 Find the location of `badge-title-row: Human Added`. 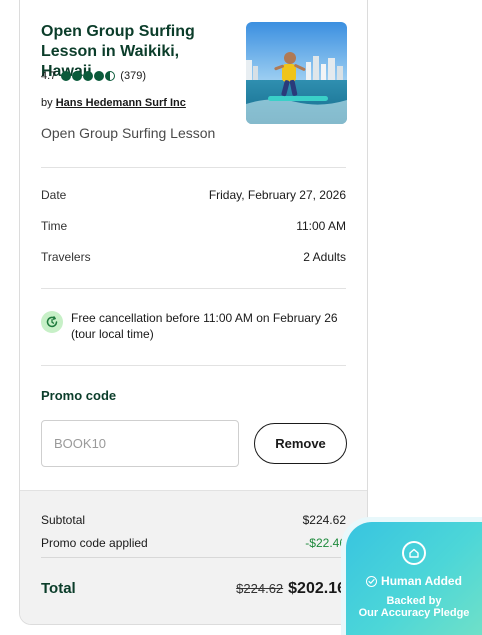

badge-title-row: Human Added is located at coordinates (414, 581).